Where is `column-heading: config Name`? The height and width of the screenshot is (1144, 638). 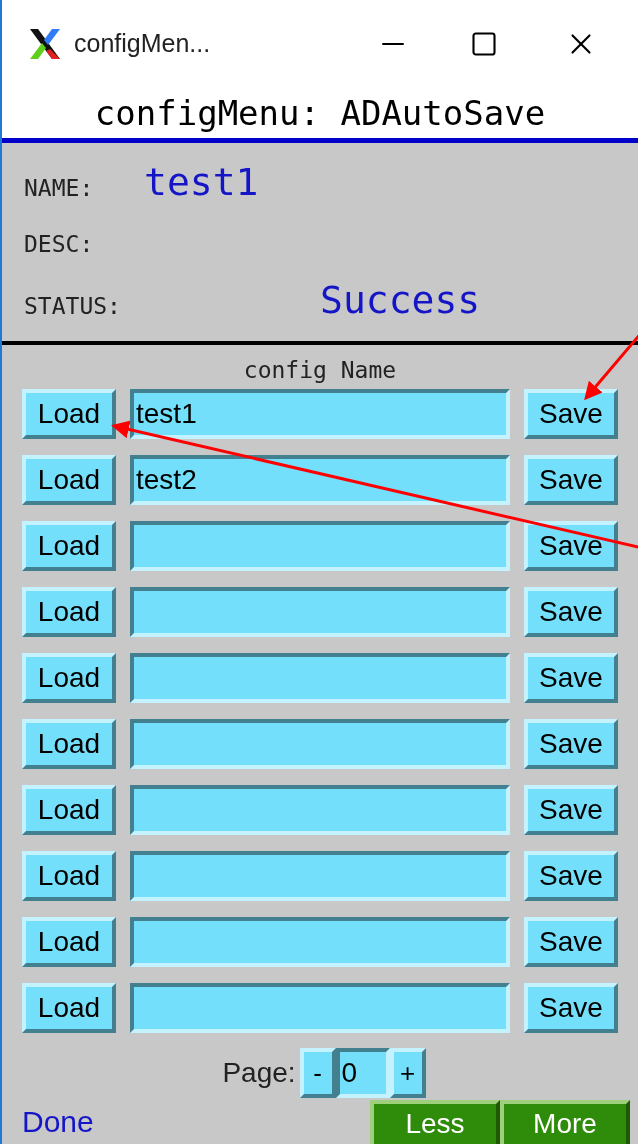 column-heading: config Name is located at coordinates (320, 370).